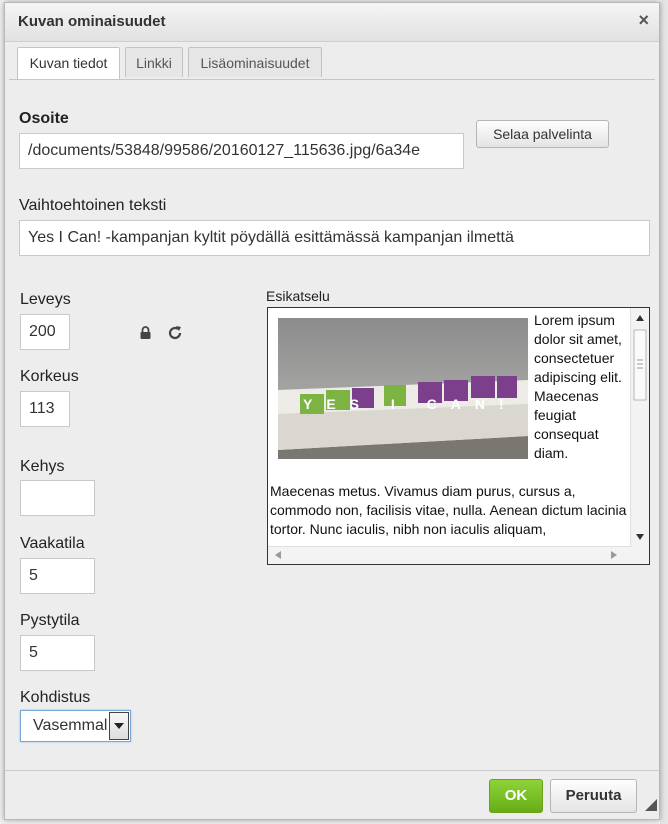 This screenshot has width=668, height=824. Describe the element at coordinates (664, 412) in the screenshot. I see `background-page-strip` at that location.